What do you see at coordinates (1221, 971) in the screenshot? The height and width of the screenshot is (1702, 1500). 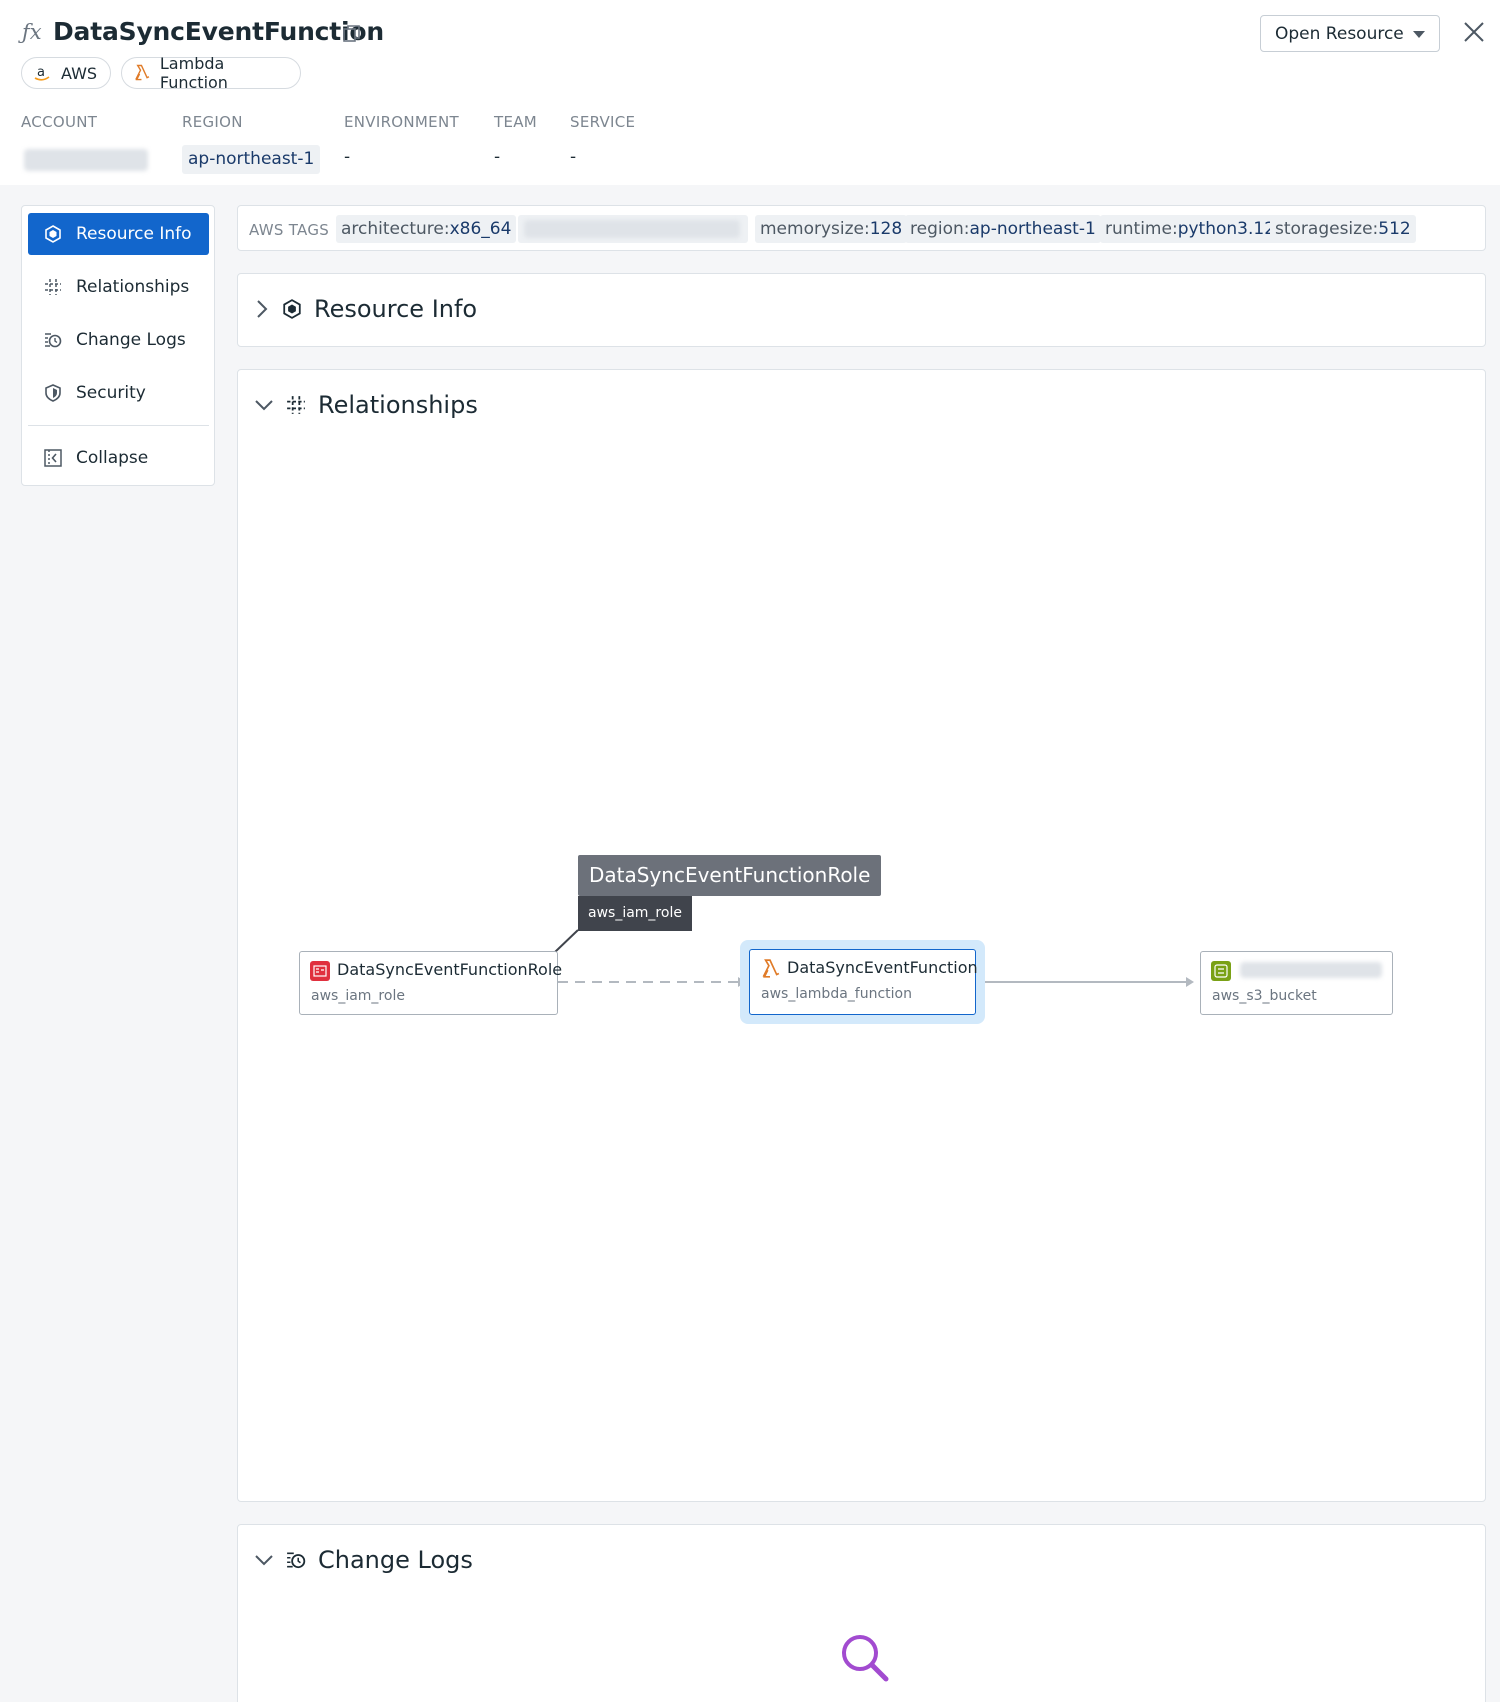 I see `s3-bucket-icon` at bounding box center [1221, 971].